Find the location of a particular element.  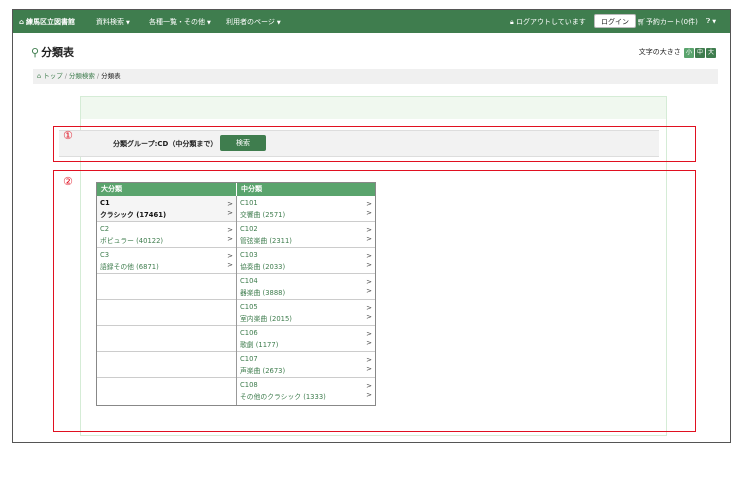

menu-search-label: 資料検索 is located at coordinates (110, 22).